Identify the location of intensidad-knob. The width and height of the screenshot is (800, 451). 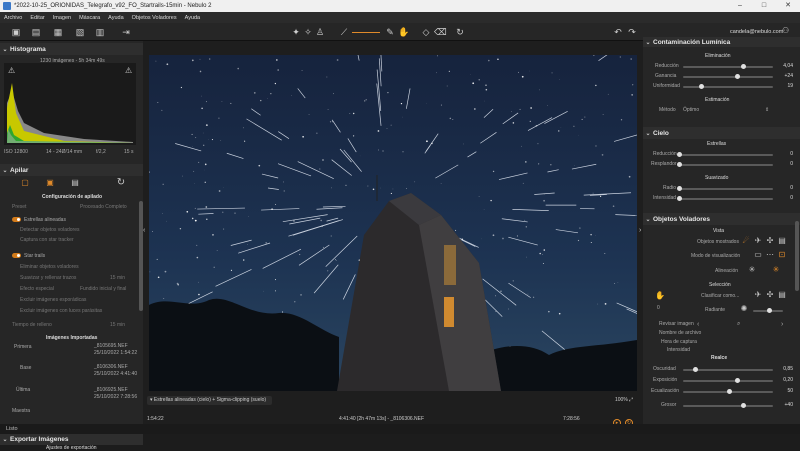
(679, 198).